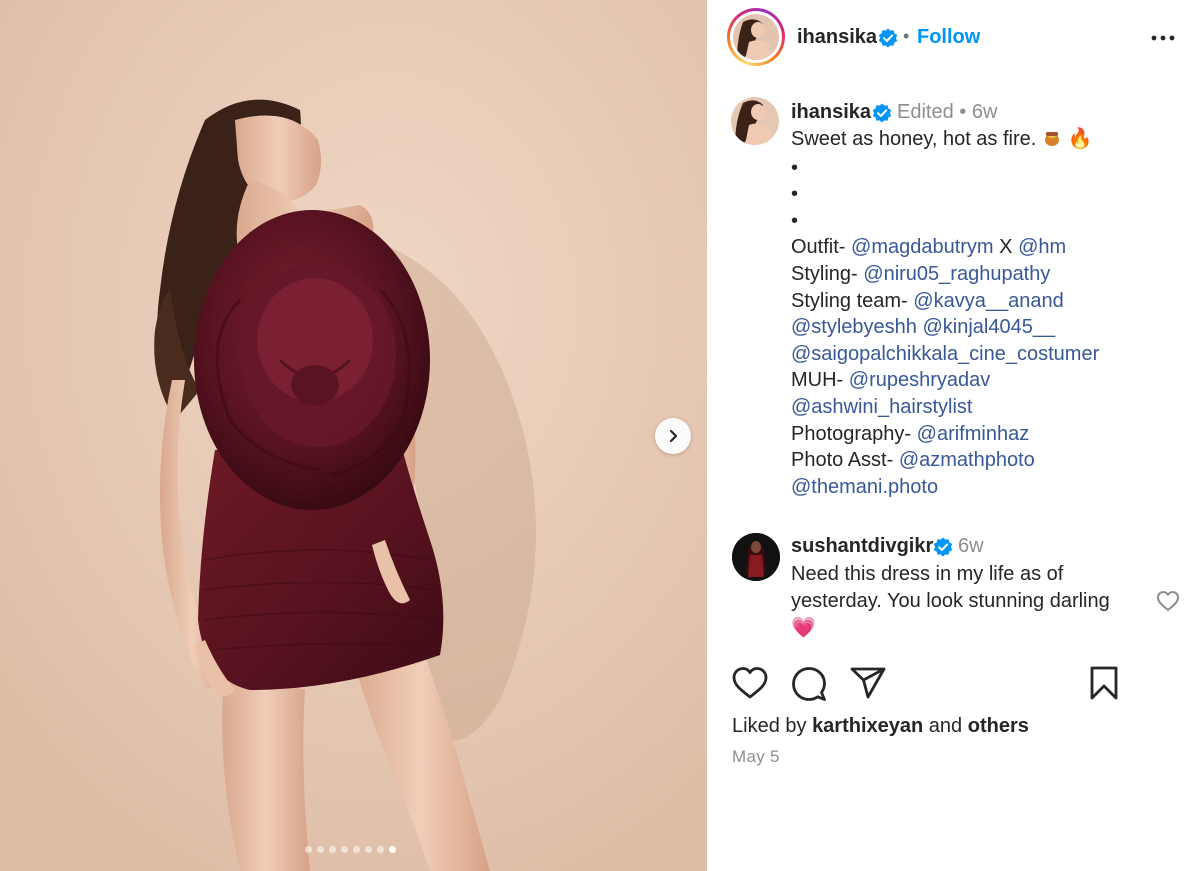 The image size is (1200, 871). What do you see at coordinates (867, 726) in the screenshot?
I see `liked-by-user: karthixeyan` at bounding box center [867, 726].